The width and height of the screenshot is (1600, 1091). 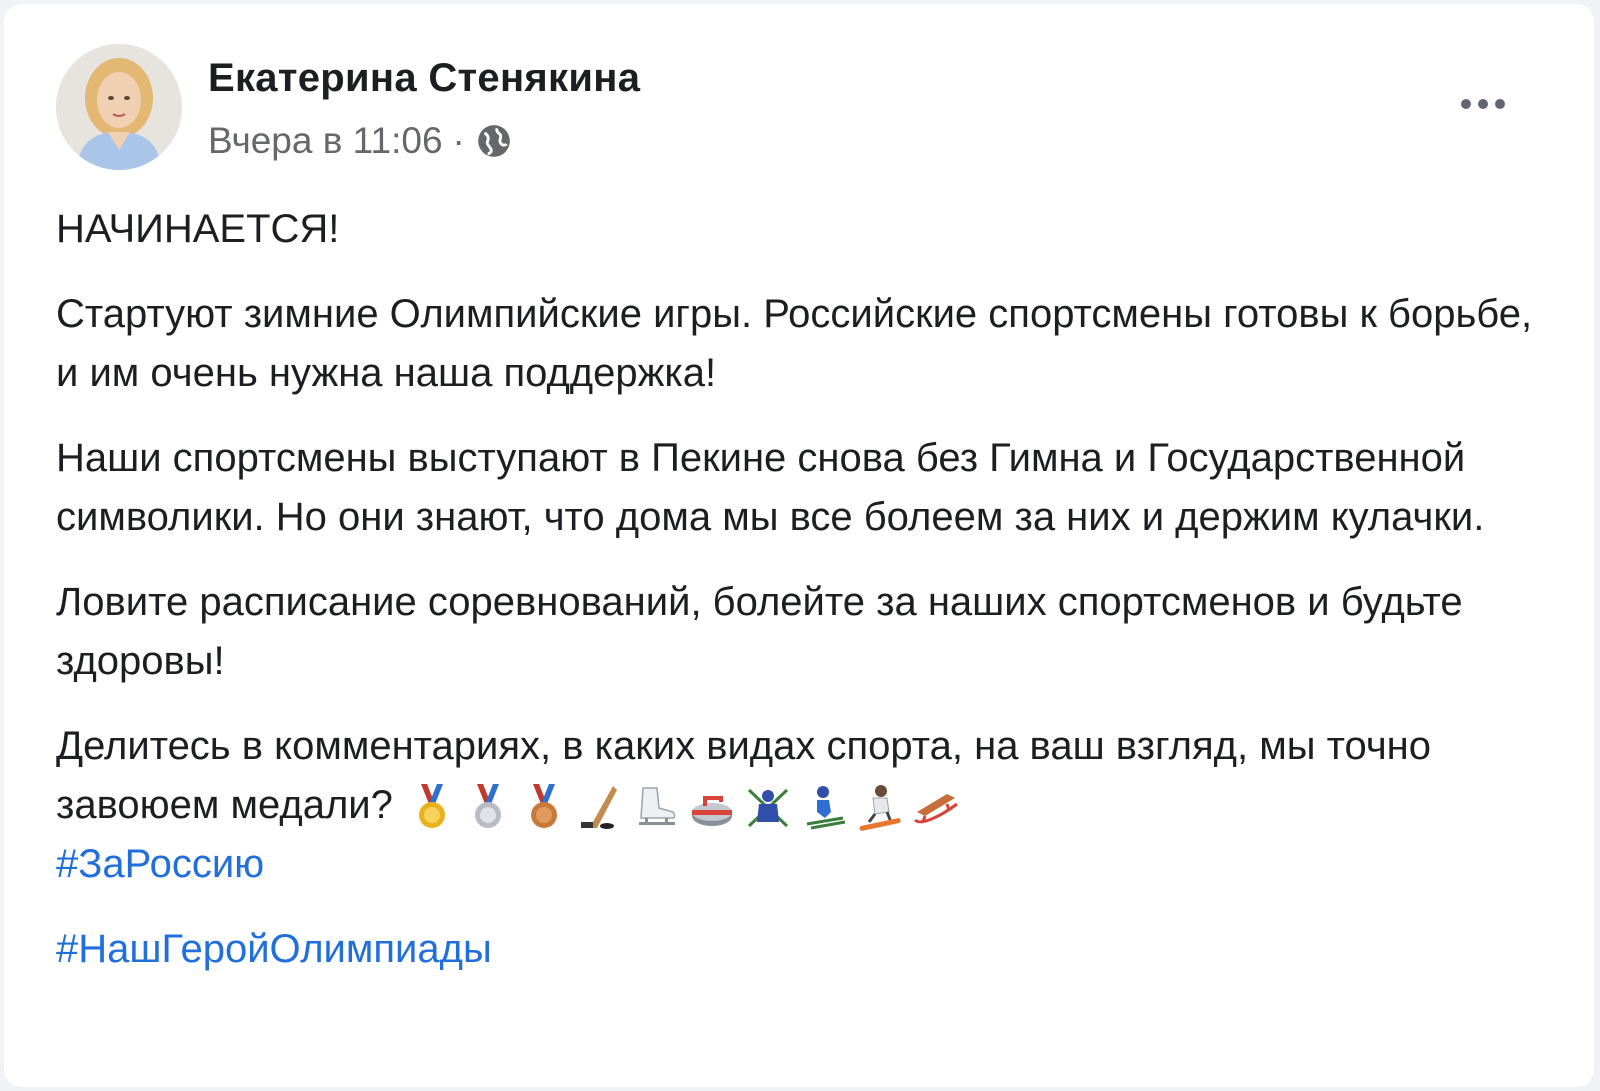 What do you see at coordinates (767, 808) in the screenshot?
I see `biathlon-icon` at bounding box center [767, 808].